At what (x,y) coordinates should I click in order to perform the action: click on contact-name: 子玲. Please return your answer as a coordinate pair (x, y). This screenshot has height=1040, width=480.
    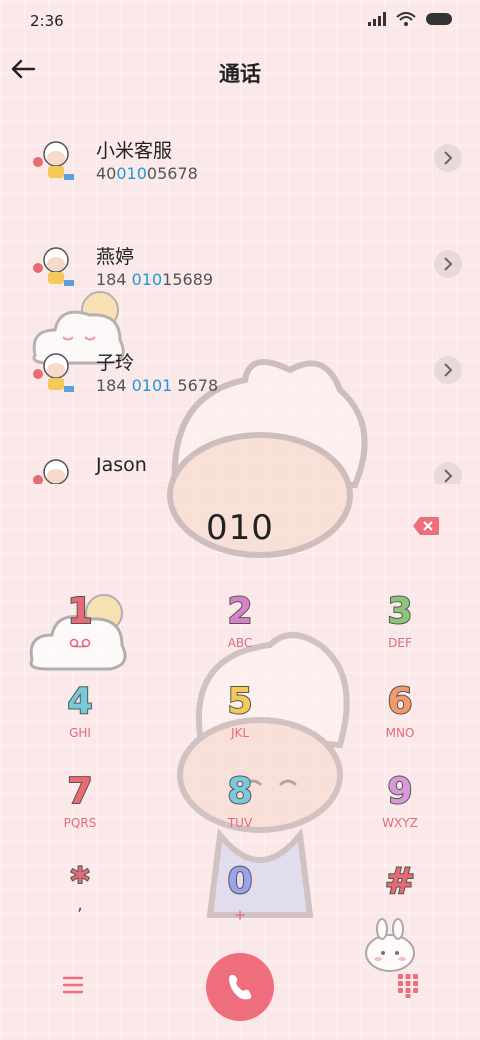
    Looking at the image, I should click on (115, 363).